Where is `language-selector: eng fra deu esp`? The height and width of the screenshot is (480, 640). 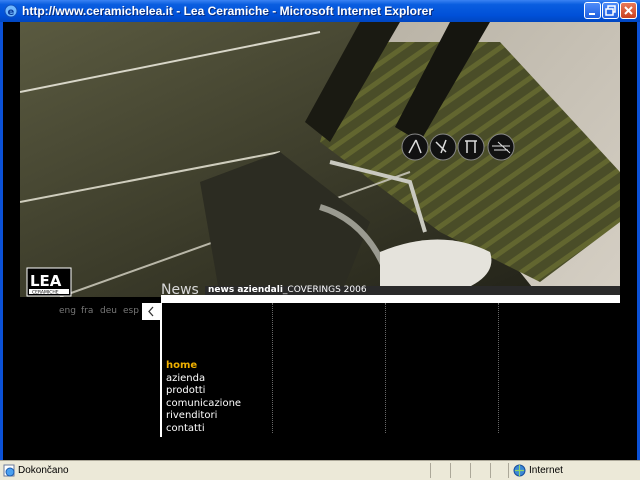 language-selector: eng fra deu esp is located at coordinates (90, 311).